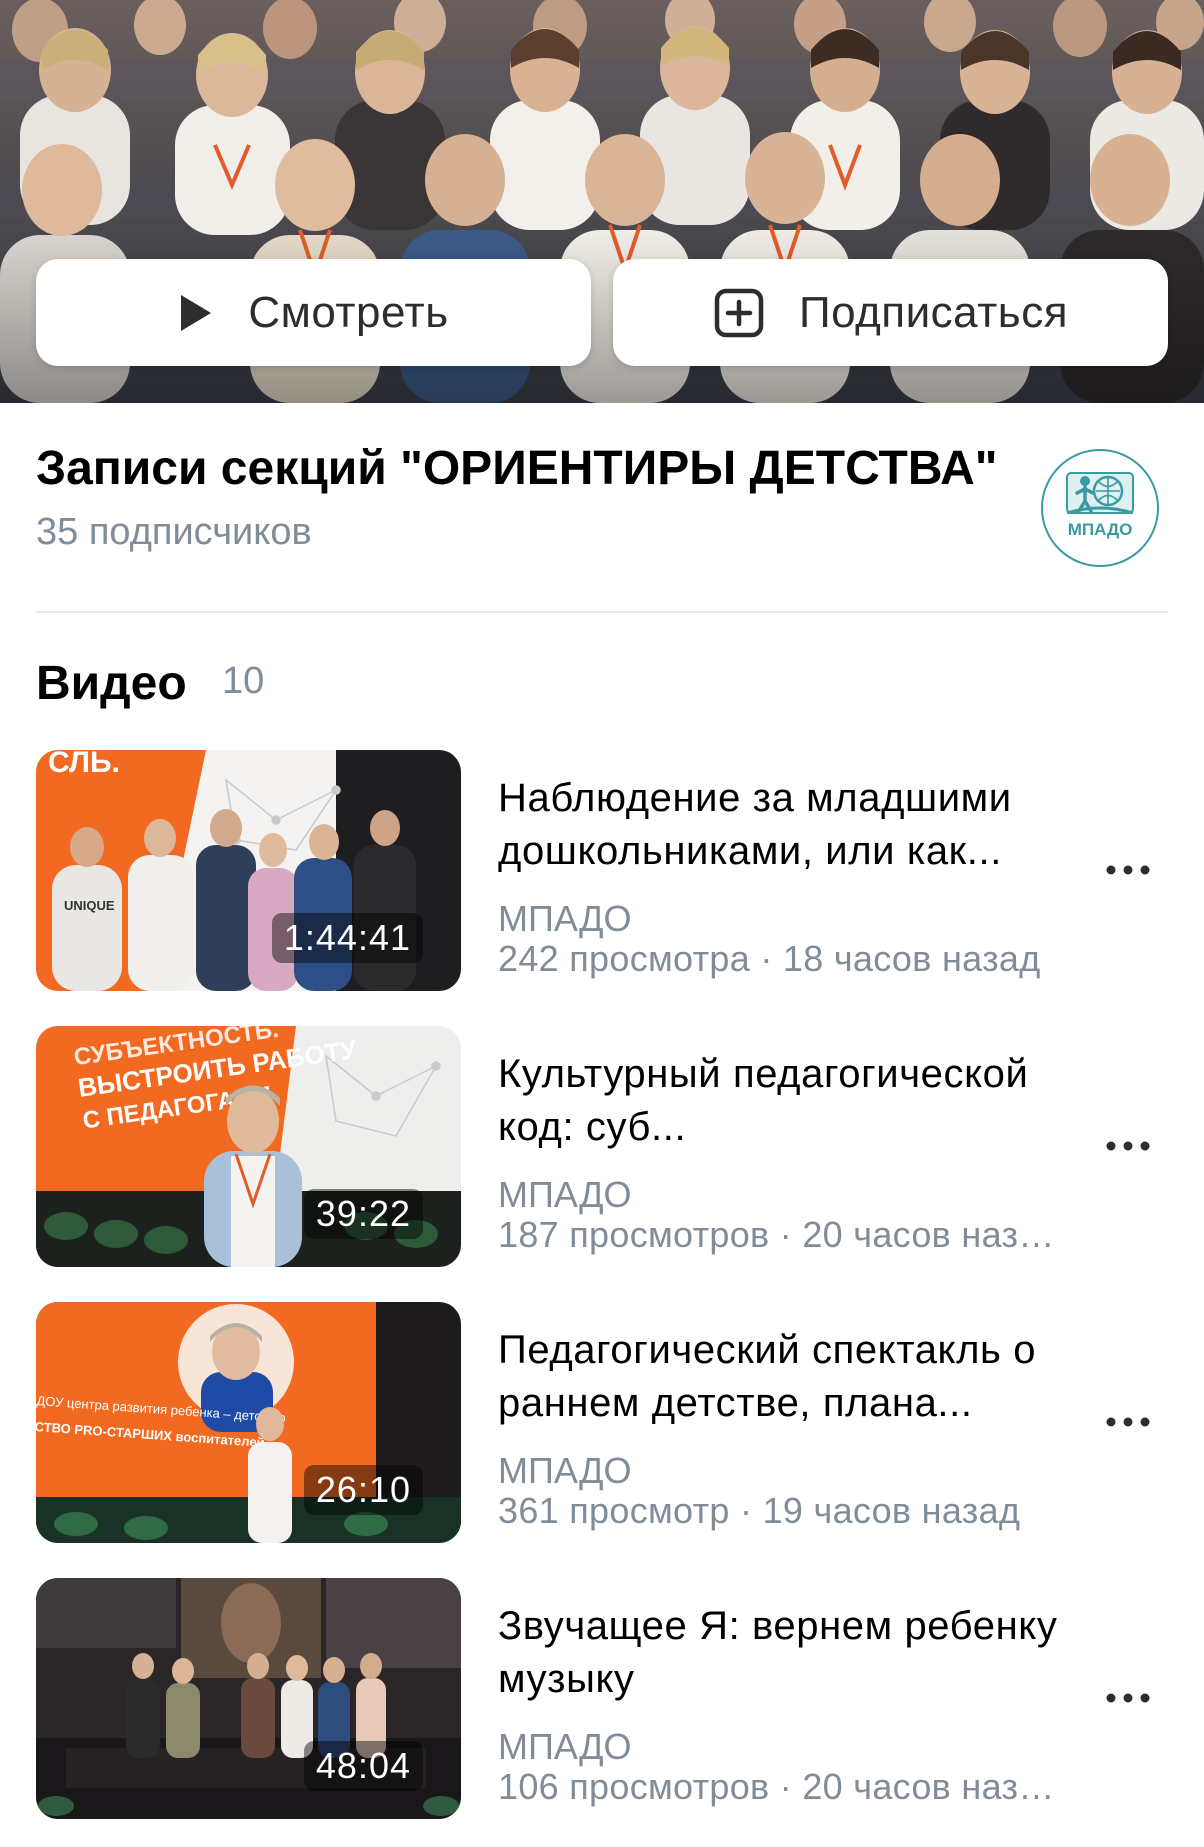 This screenshot has height=1847, width=1204. What do you see at coordinates (759, 1510) in the screenshot?
I see `video-meta: 361 просмотр · 19 часов назад` at bounding box center [759, 1510].